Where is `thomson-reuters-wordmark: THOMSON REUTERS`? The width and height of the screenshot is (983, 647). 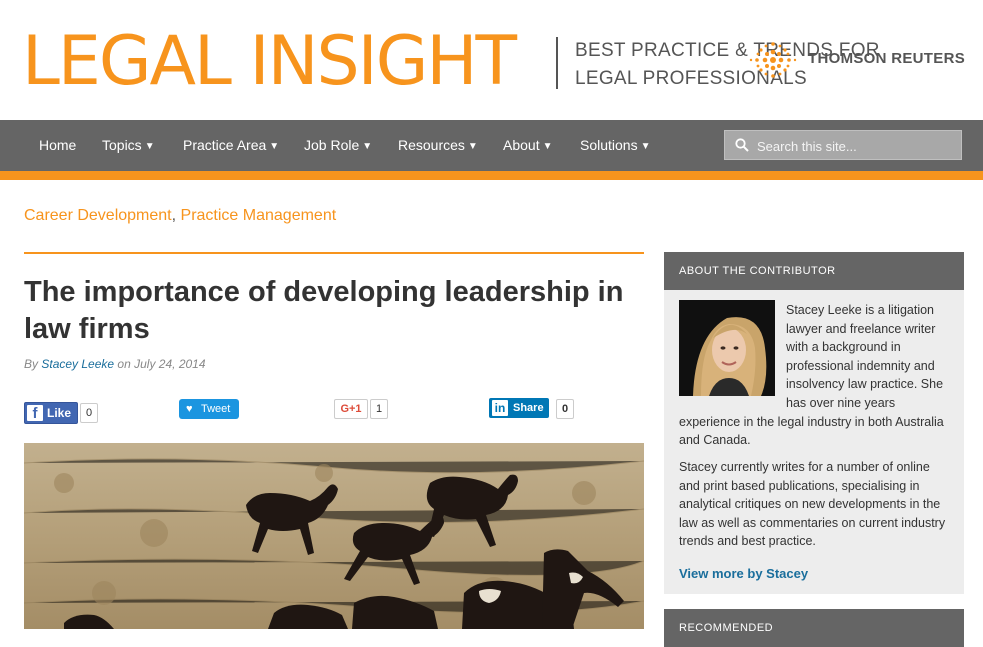 thomson-reuters-wordmark: THOMSON REUTERS is located at coordinates (887, 58).